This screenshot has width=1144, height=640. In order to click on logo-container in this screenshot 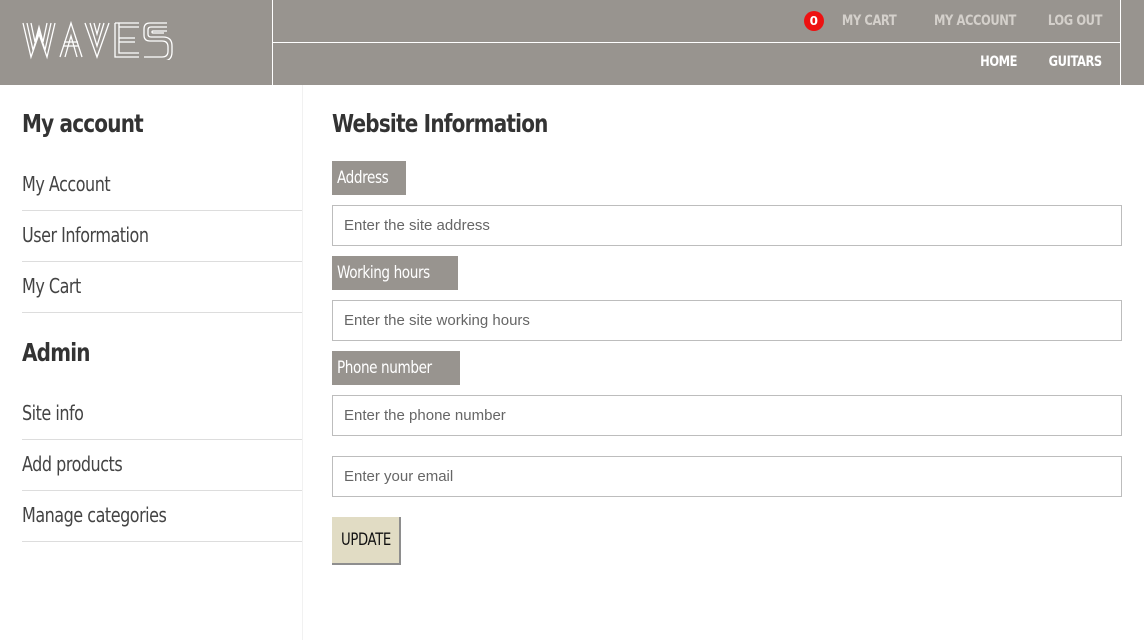, I will do `click(136, 42)`.